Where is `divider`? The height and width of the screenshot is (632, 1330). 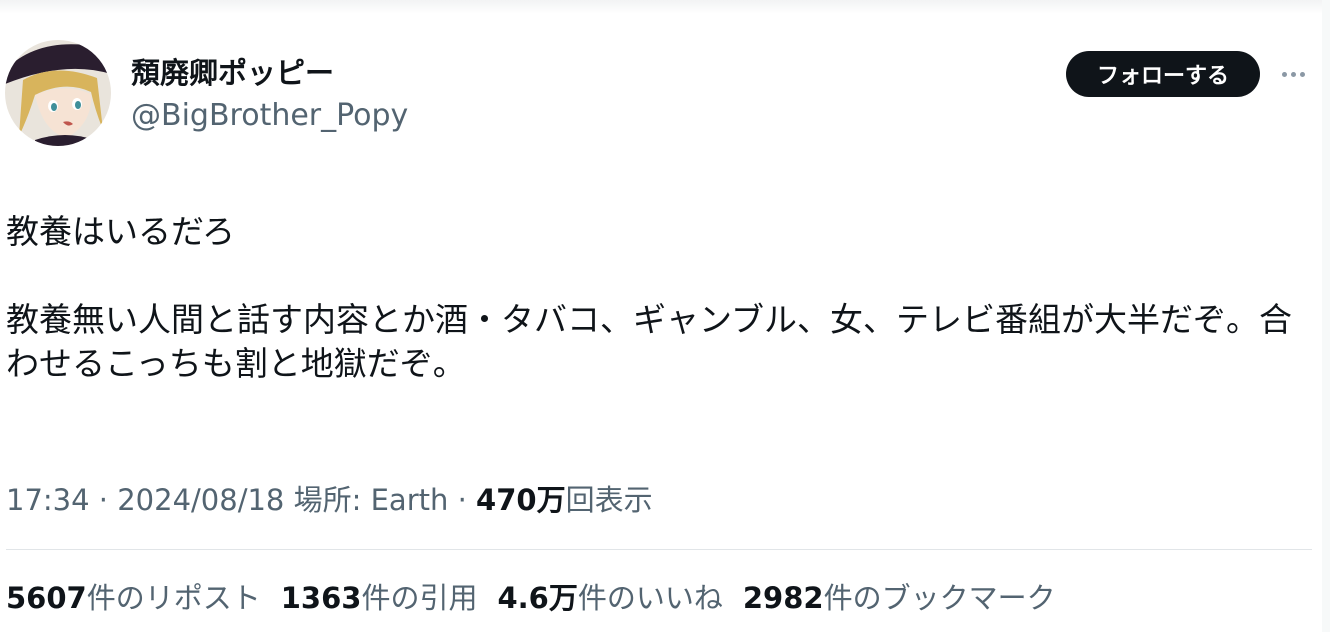 divider is located at coordinates (659, 549).